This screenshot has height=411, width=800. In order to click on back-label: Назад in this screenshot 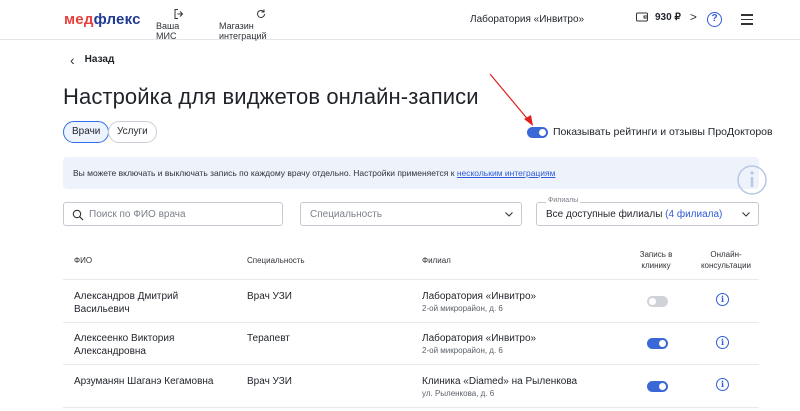, I will do `click(99, 59)`.